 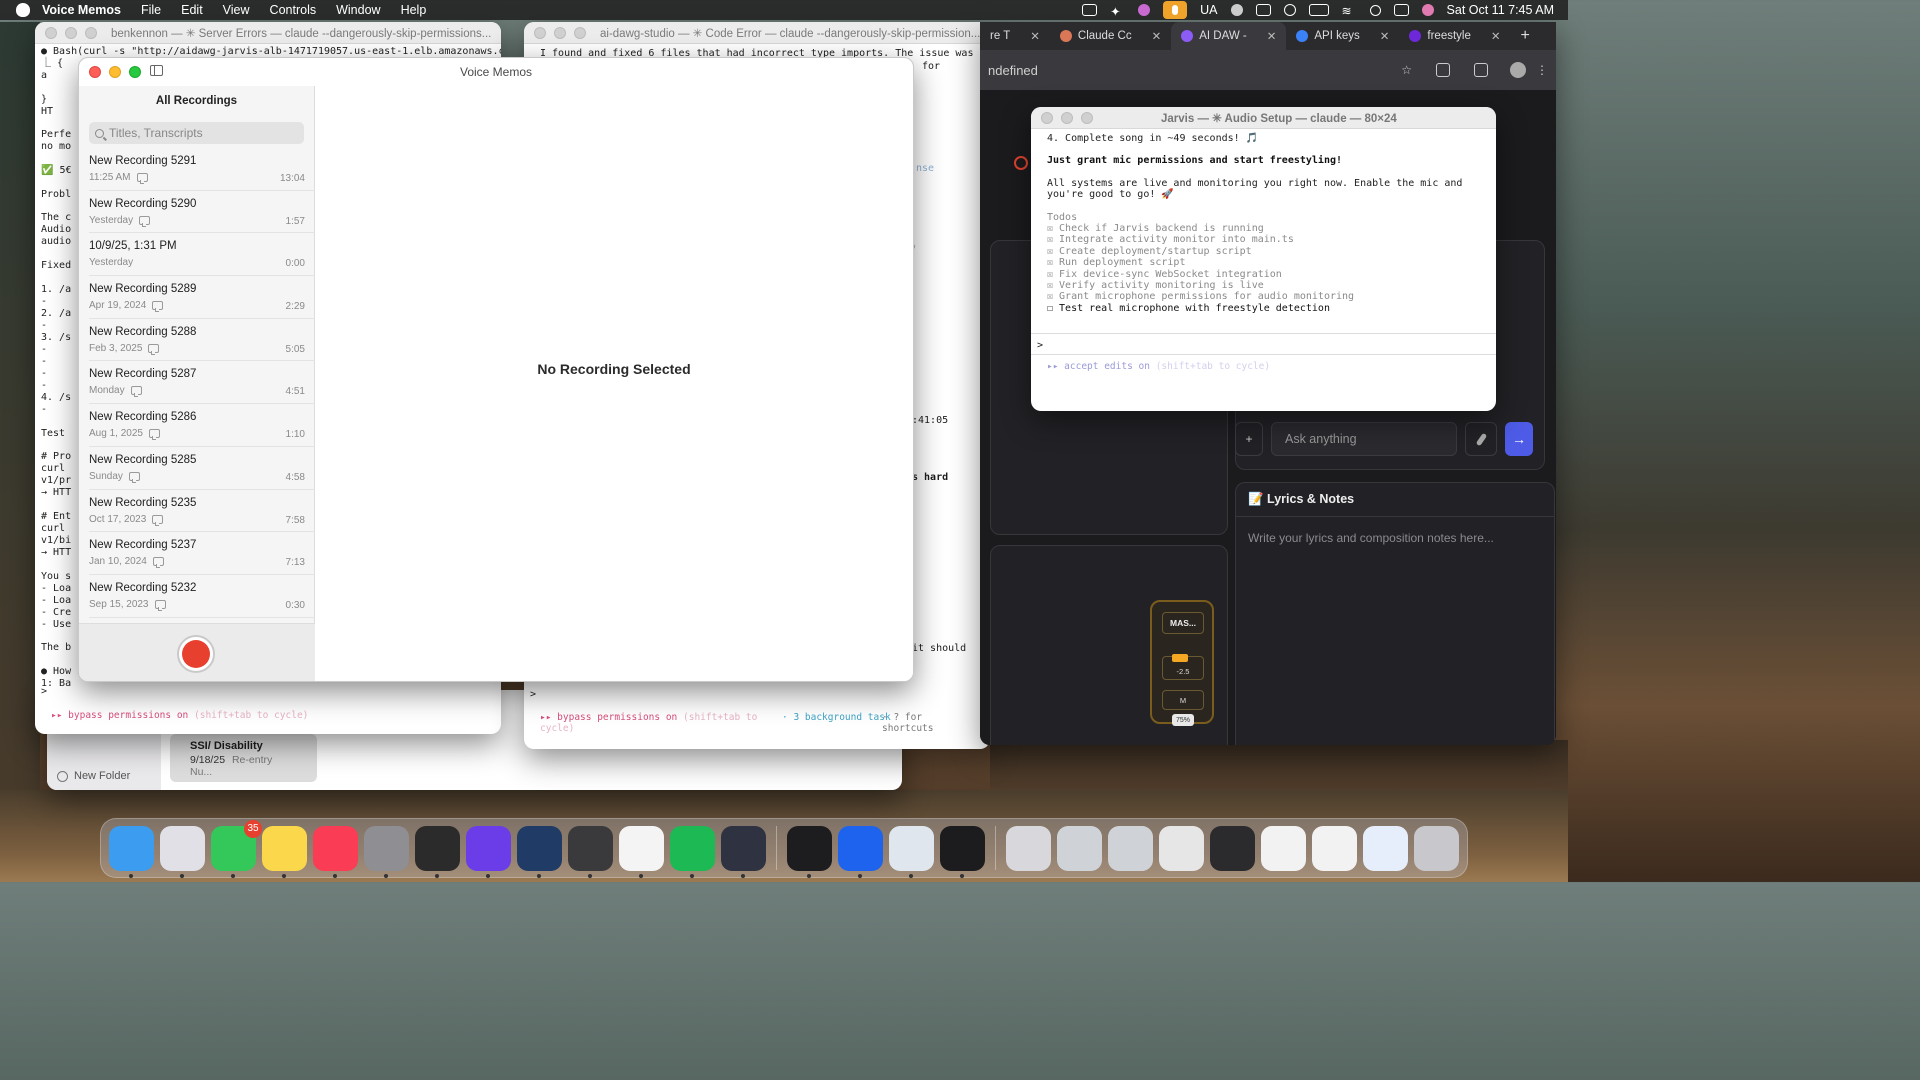 What do you see at coordinates (1443, 70) in the screenshot?
I see `extensions-icon` at bounding box center [1443, 70].